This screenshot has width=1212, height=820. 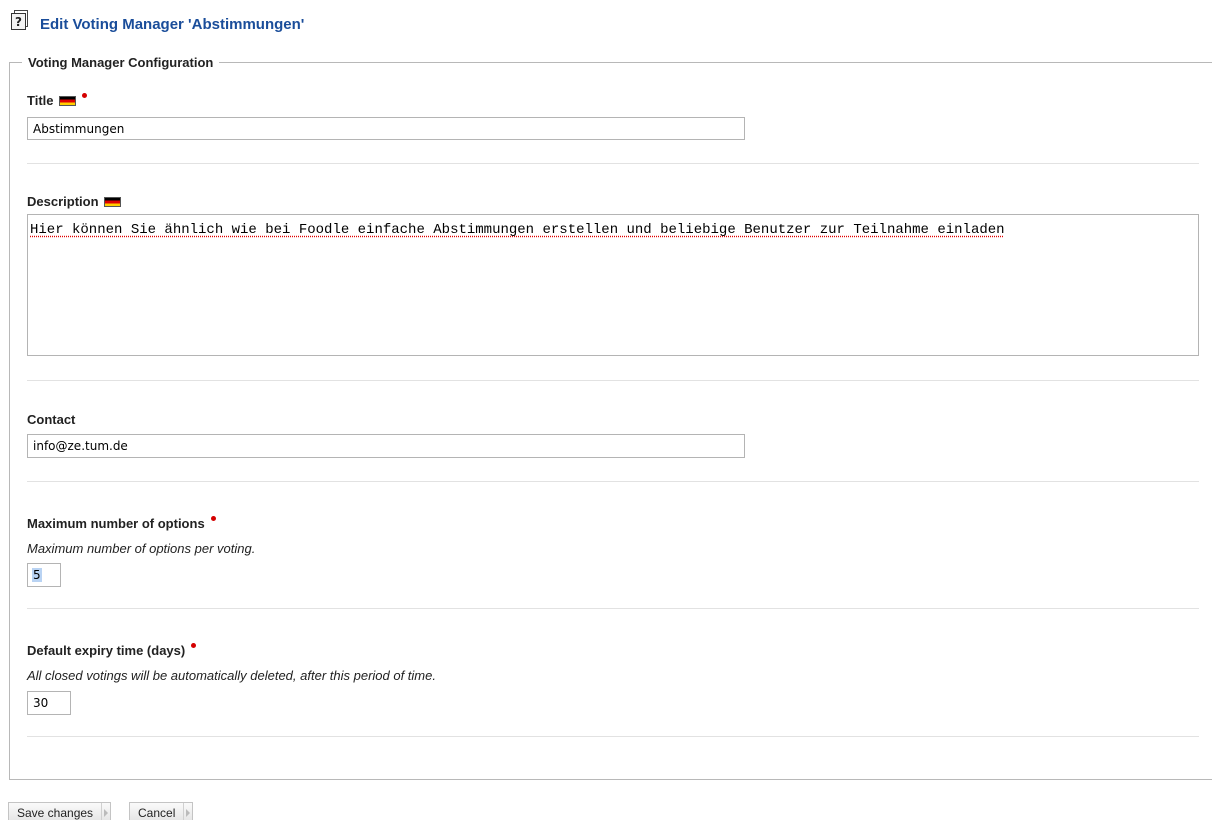 What do you see at coordinates (172, 24) in the screenshot?
I see `page-title: Edit Voting Manager 'Abstimmungen'` at bounding box center [172, 24].